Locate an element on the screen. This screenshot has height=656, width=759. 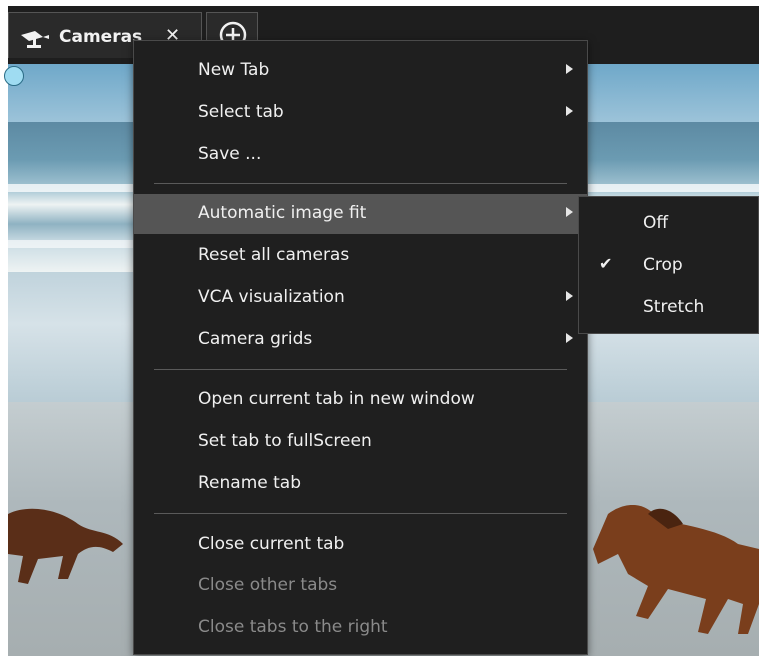
menu-item-label: Open current tab in new window is located at coordinates (336, 399).